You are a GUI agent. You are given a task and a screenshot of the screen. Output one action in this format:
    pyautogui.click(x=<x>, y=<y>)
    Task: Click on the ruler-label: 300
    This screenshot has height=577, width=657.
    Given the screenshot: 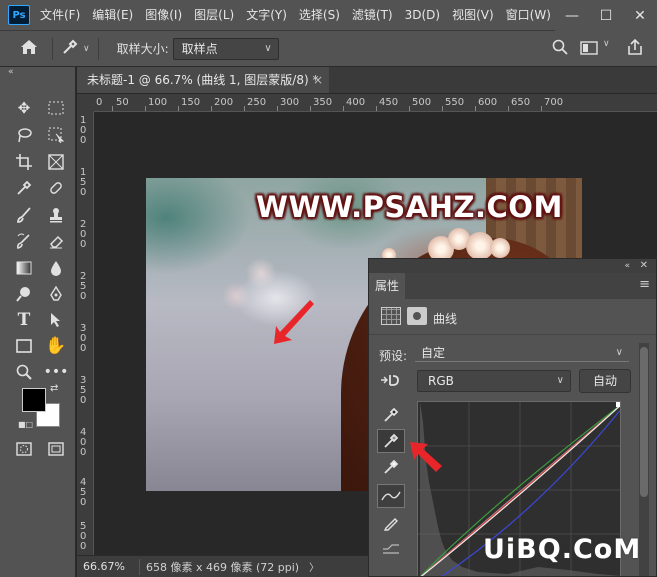 What is the action you would take?
    pyautogui.click(x=290, y=102)
    